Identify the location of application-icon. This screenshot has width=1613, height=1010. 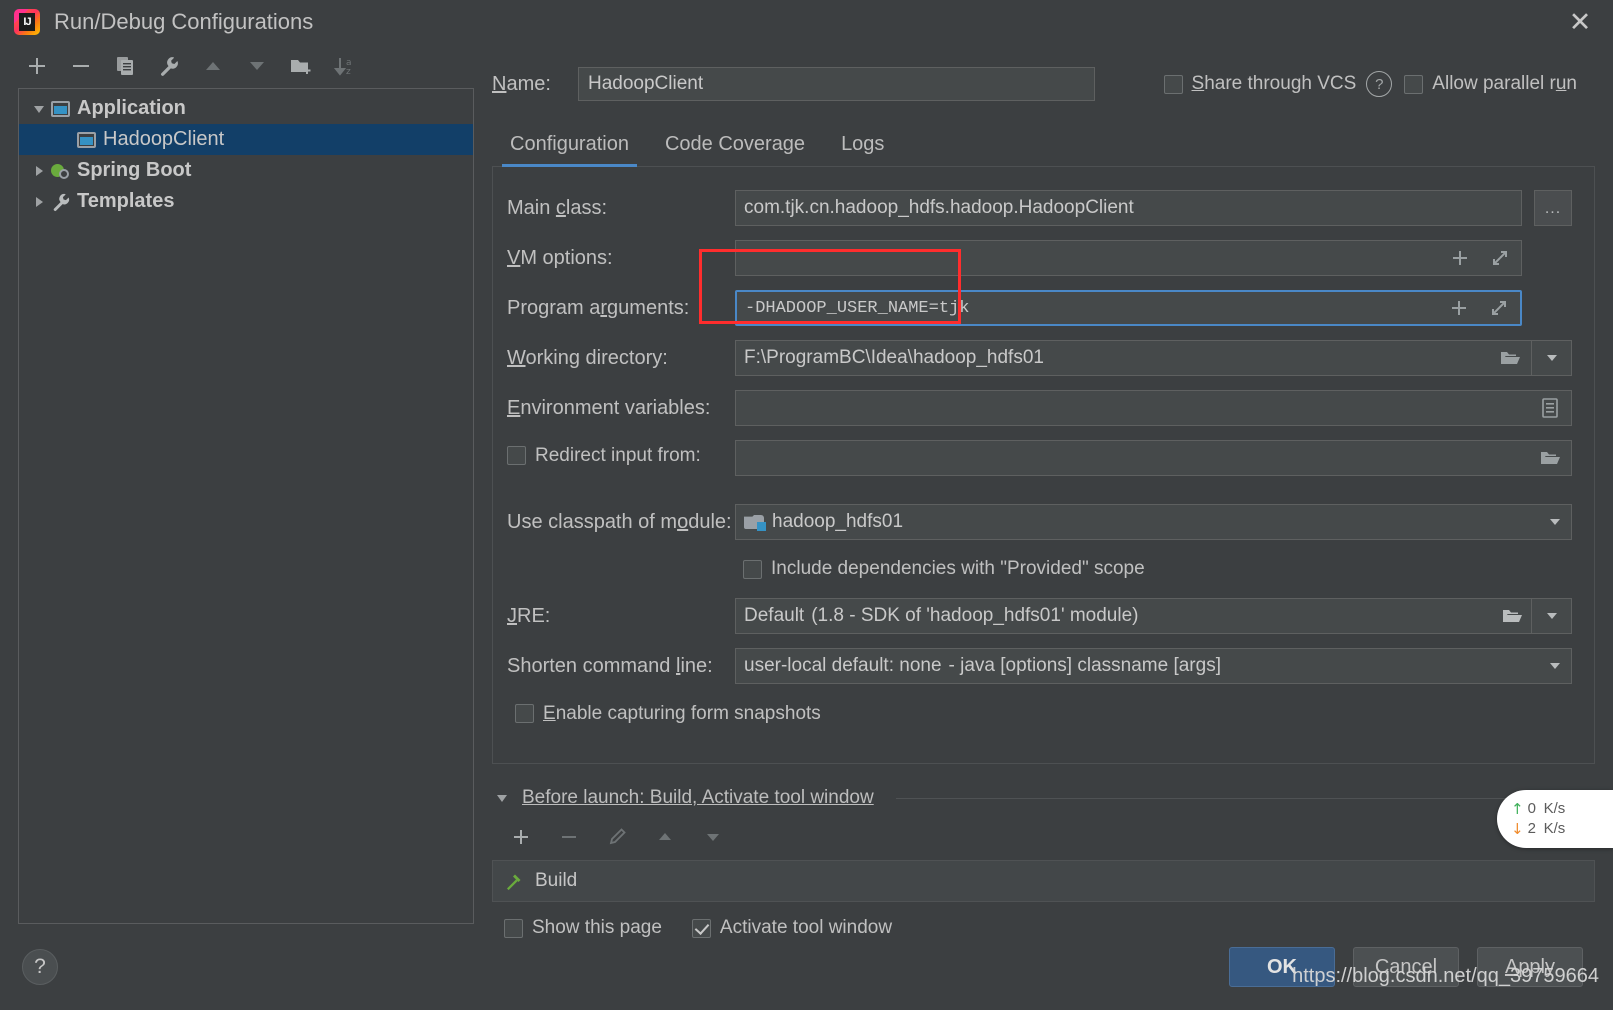
(64, 109).